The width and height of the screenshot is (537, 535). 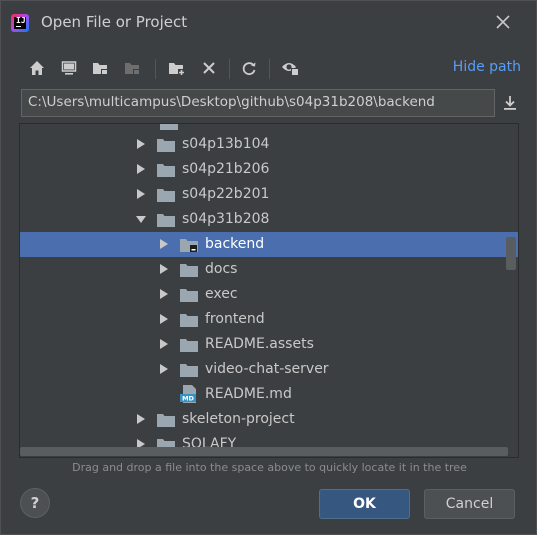 What do you see at coordinates (269, 319) in the screenshot?
I see `tree-row: frontend` at bounding box center [269, 319].